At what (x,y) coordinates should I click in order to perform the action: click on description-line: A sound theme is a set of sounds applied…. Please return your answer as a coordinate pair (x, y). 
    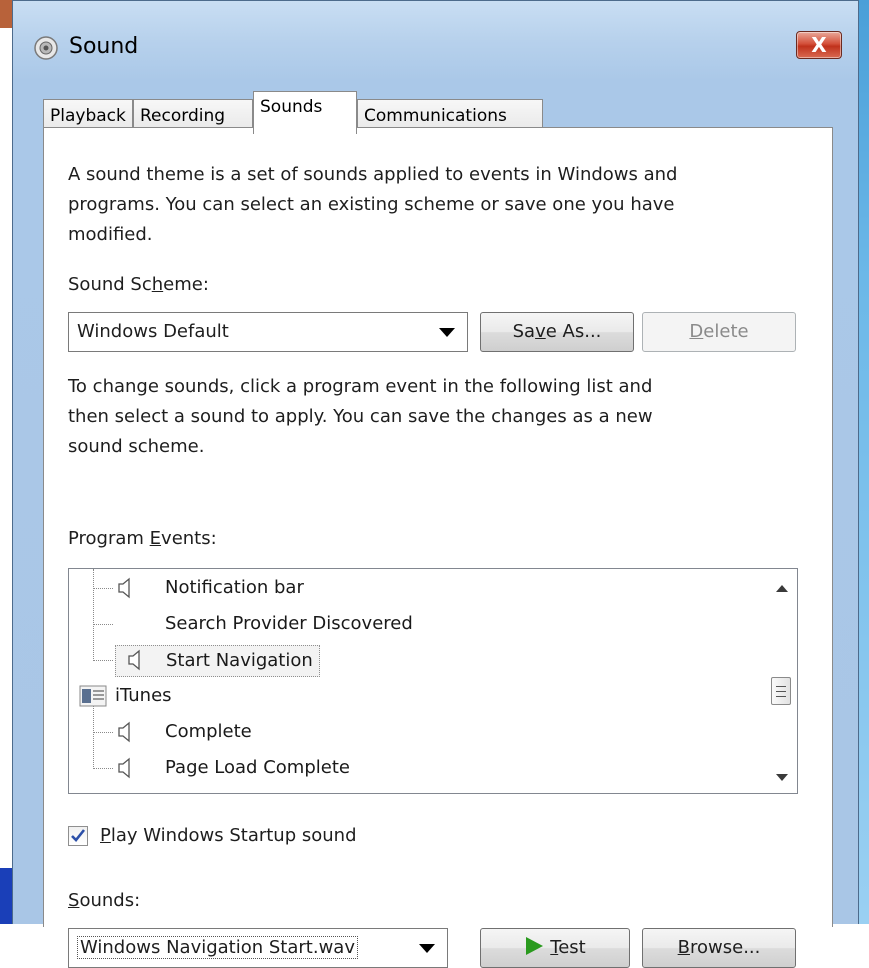
    Looking at the image, I should click on (373, 174).